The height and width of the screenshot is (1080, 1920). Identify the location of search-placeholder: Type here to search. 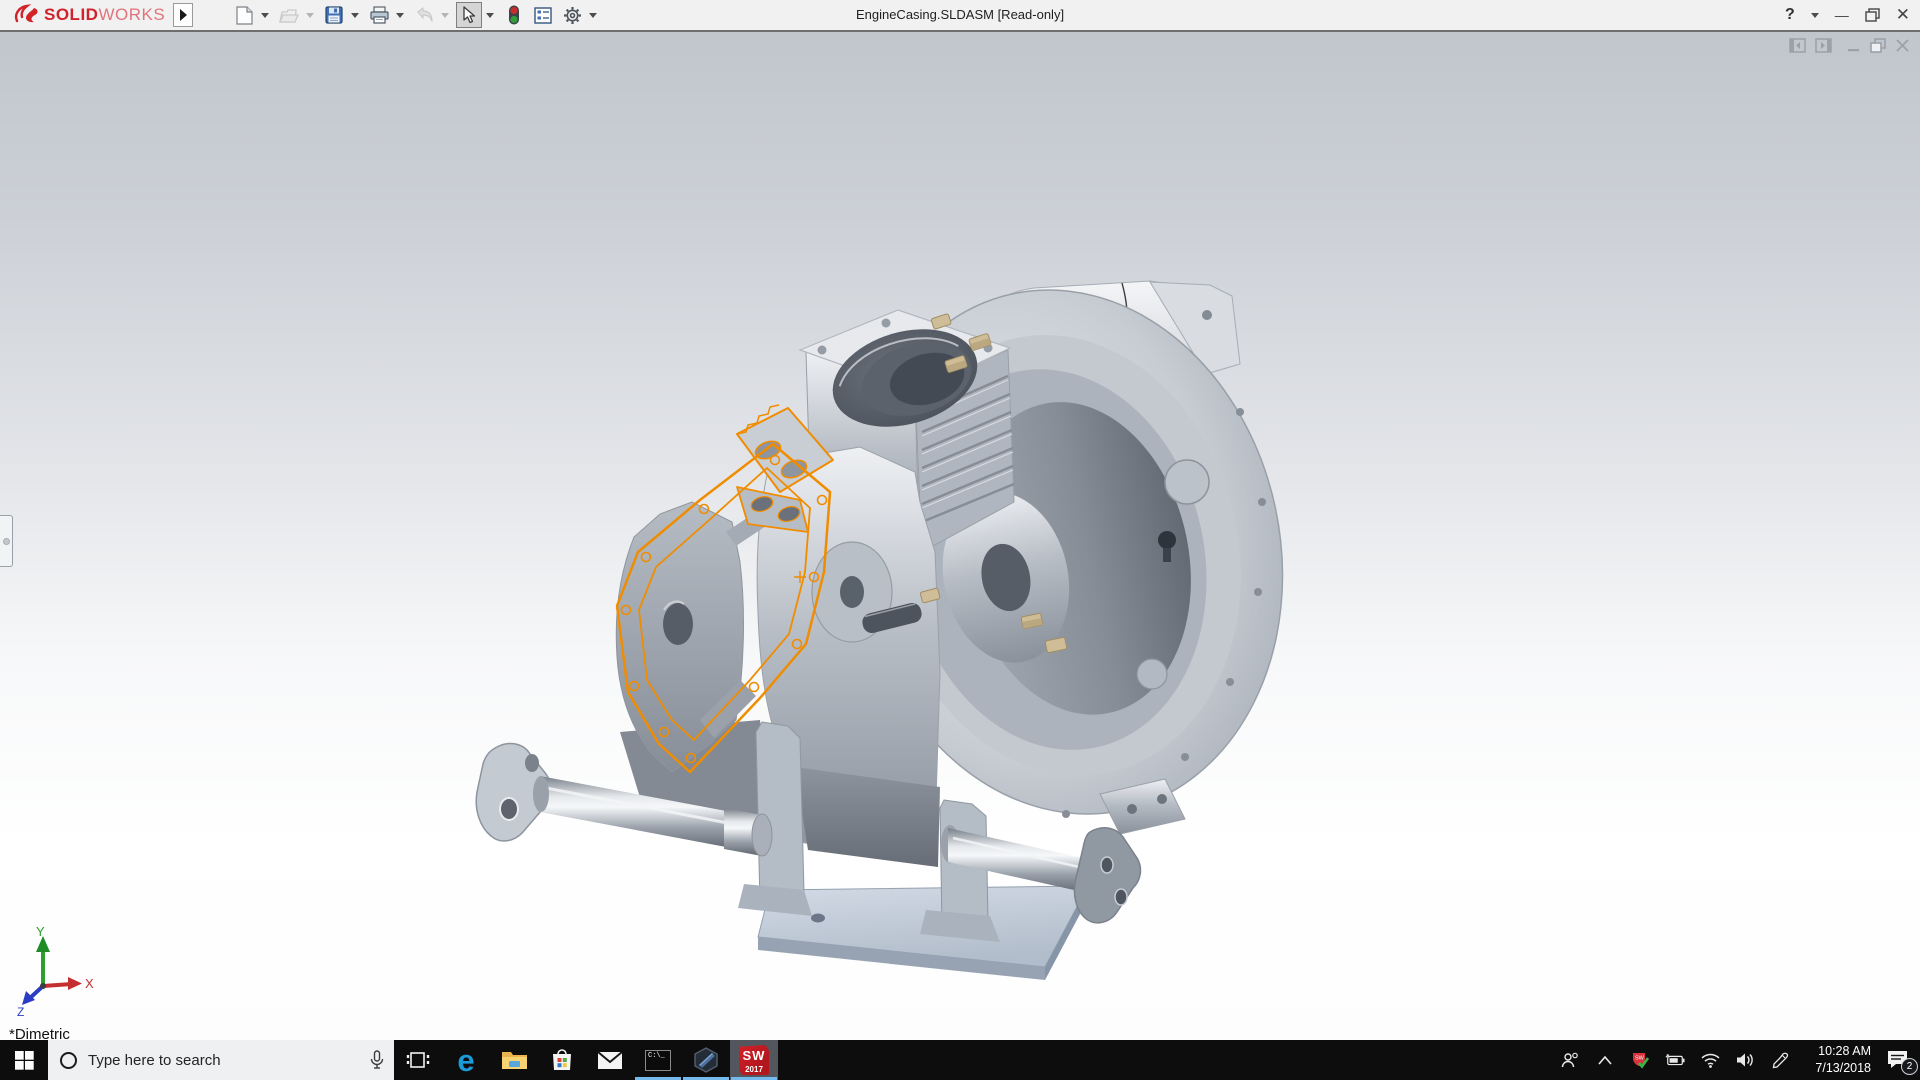
(154, 1060).